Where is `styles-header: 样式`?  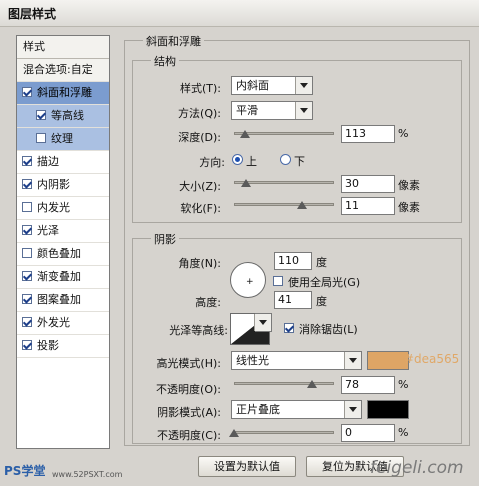 styles-header: 样式 is located at coordinates (63, 47).